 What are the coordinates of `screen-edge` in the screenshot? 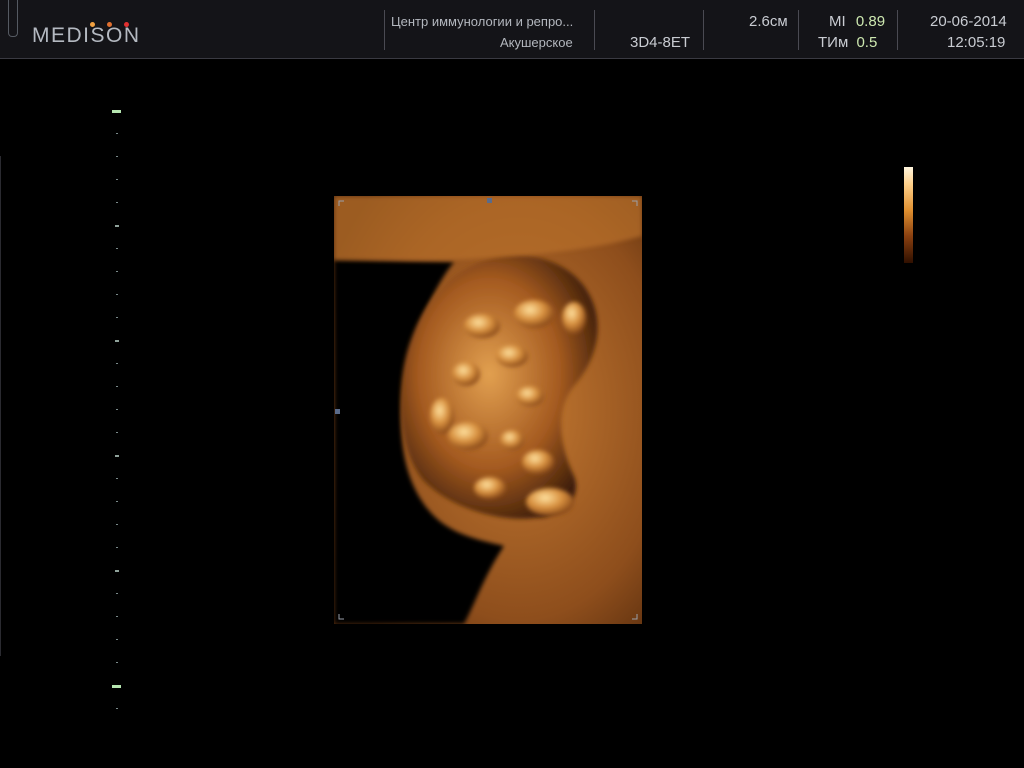 It's located at (0, 406).